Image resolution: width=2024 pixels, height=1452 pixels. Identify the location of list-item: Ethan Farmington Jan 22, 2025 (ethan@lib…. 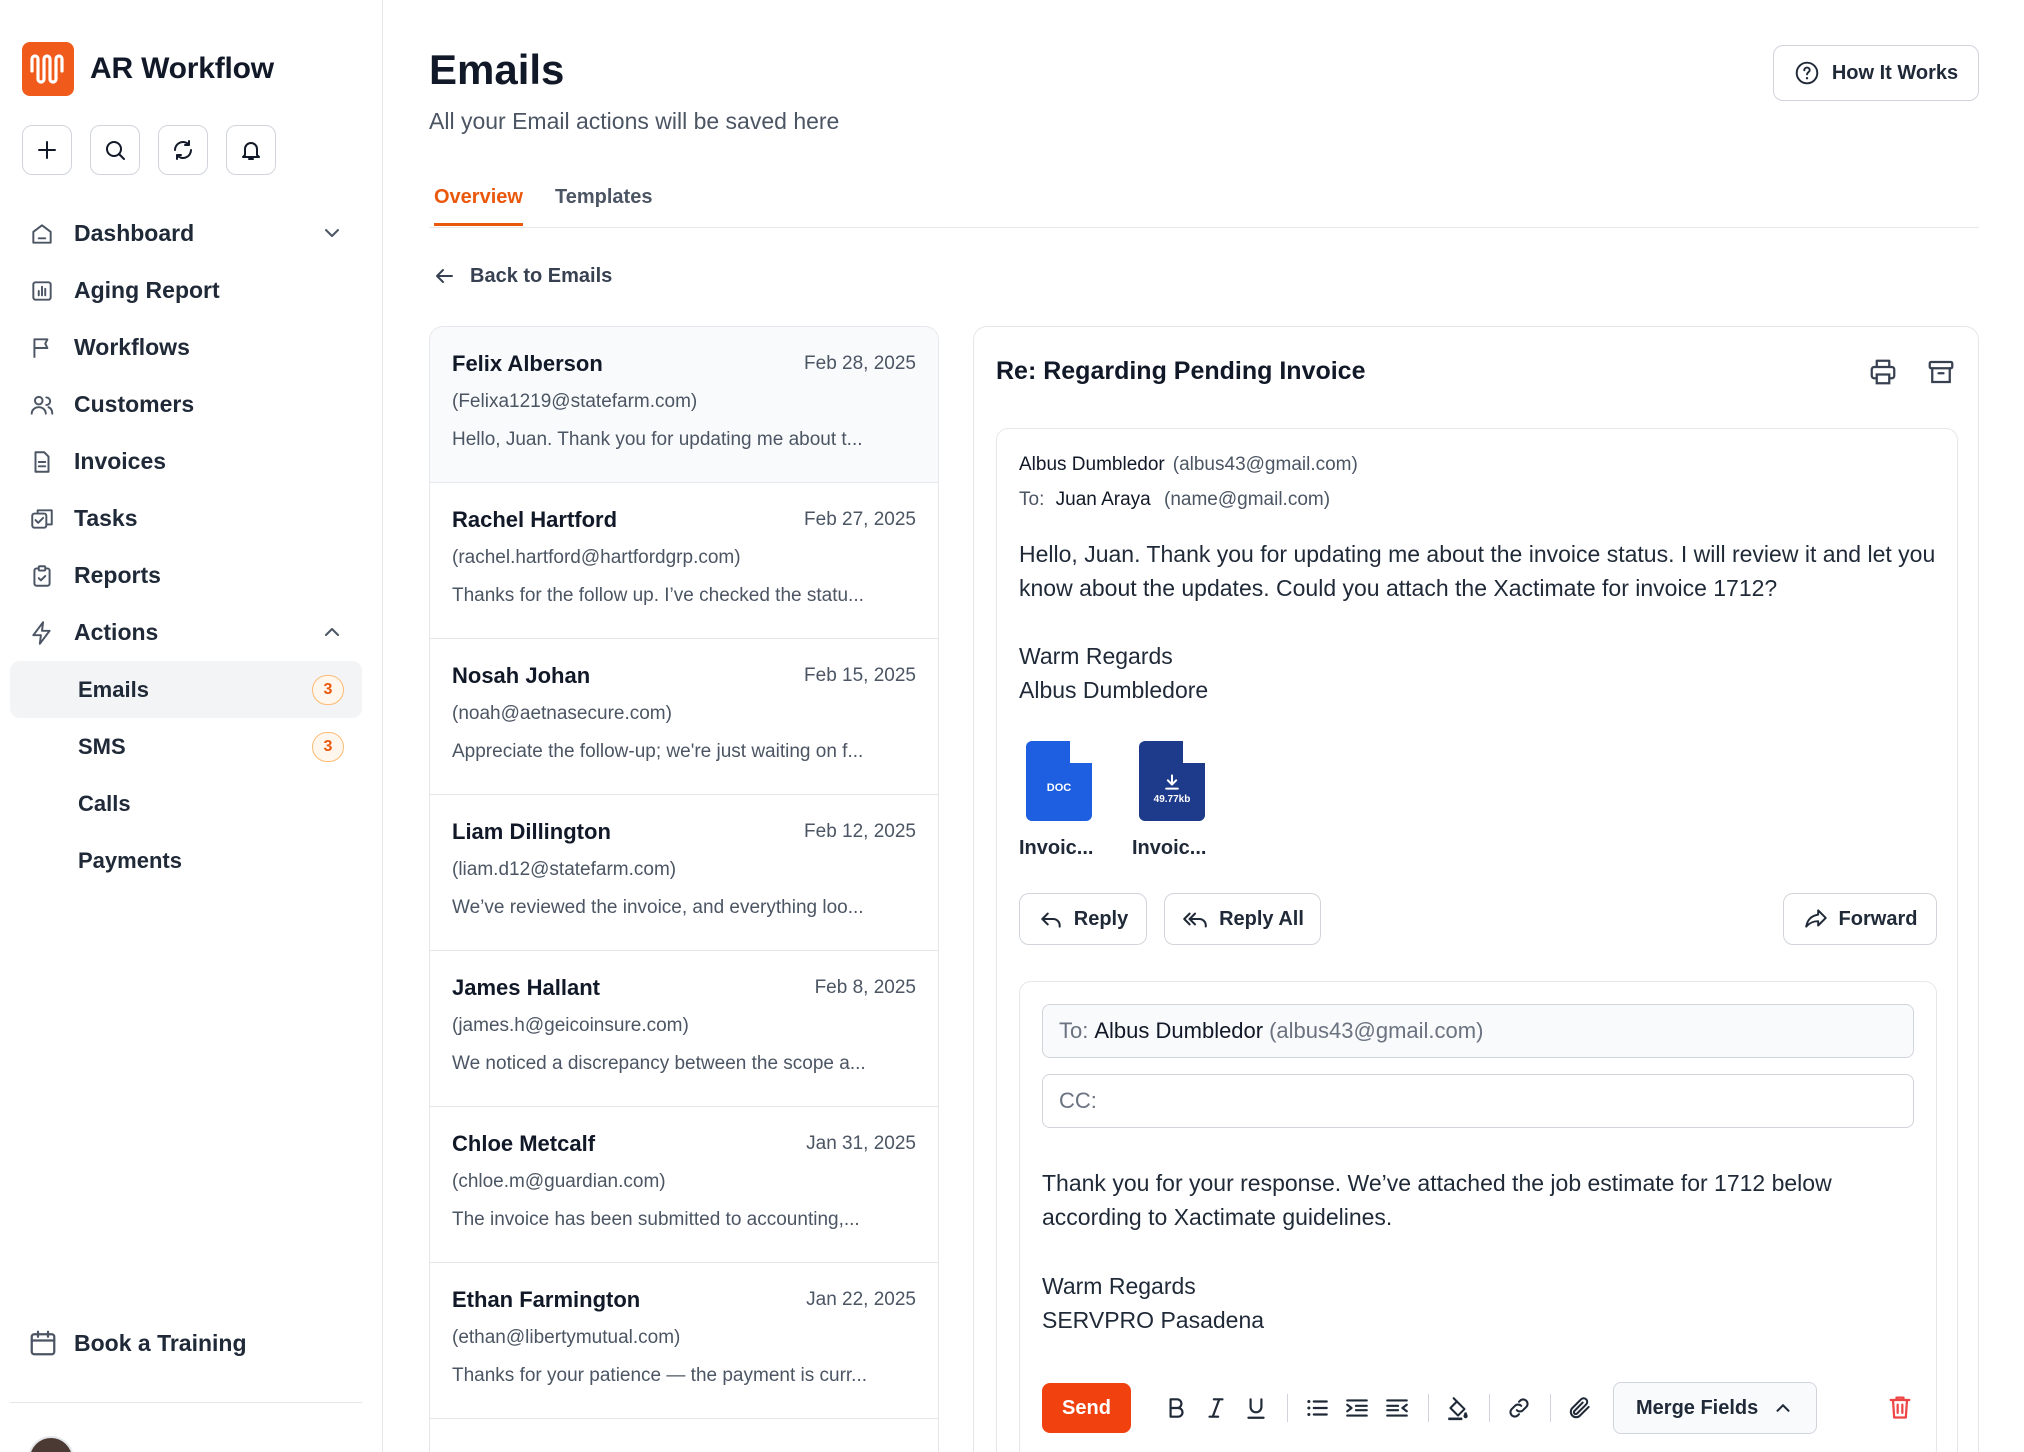
(684, 1341).